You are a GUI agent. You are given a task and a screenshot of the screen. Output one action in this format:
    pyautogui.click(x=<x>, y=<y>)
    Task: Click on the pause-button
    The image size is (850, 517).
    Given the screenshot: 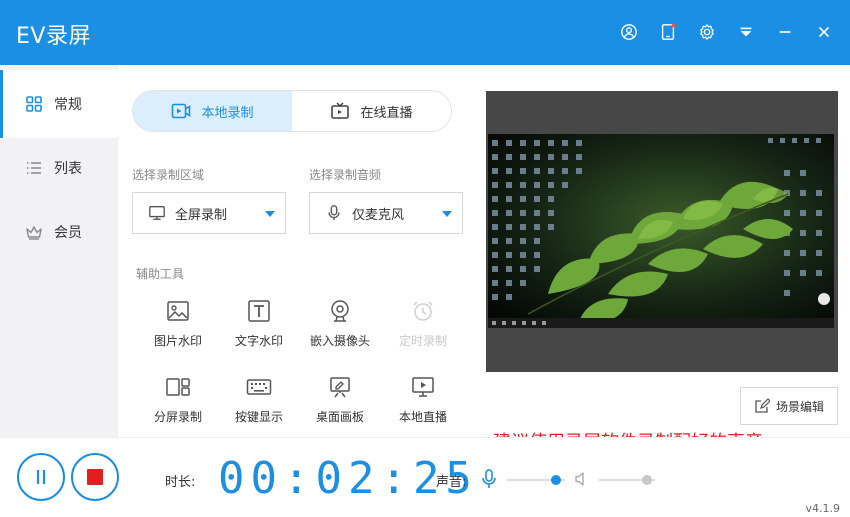 What is the action you would take?
    pyautogui.click(x=41, y=477)
    